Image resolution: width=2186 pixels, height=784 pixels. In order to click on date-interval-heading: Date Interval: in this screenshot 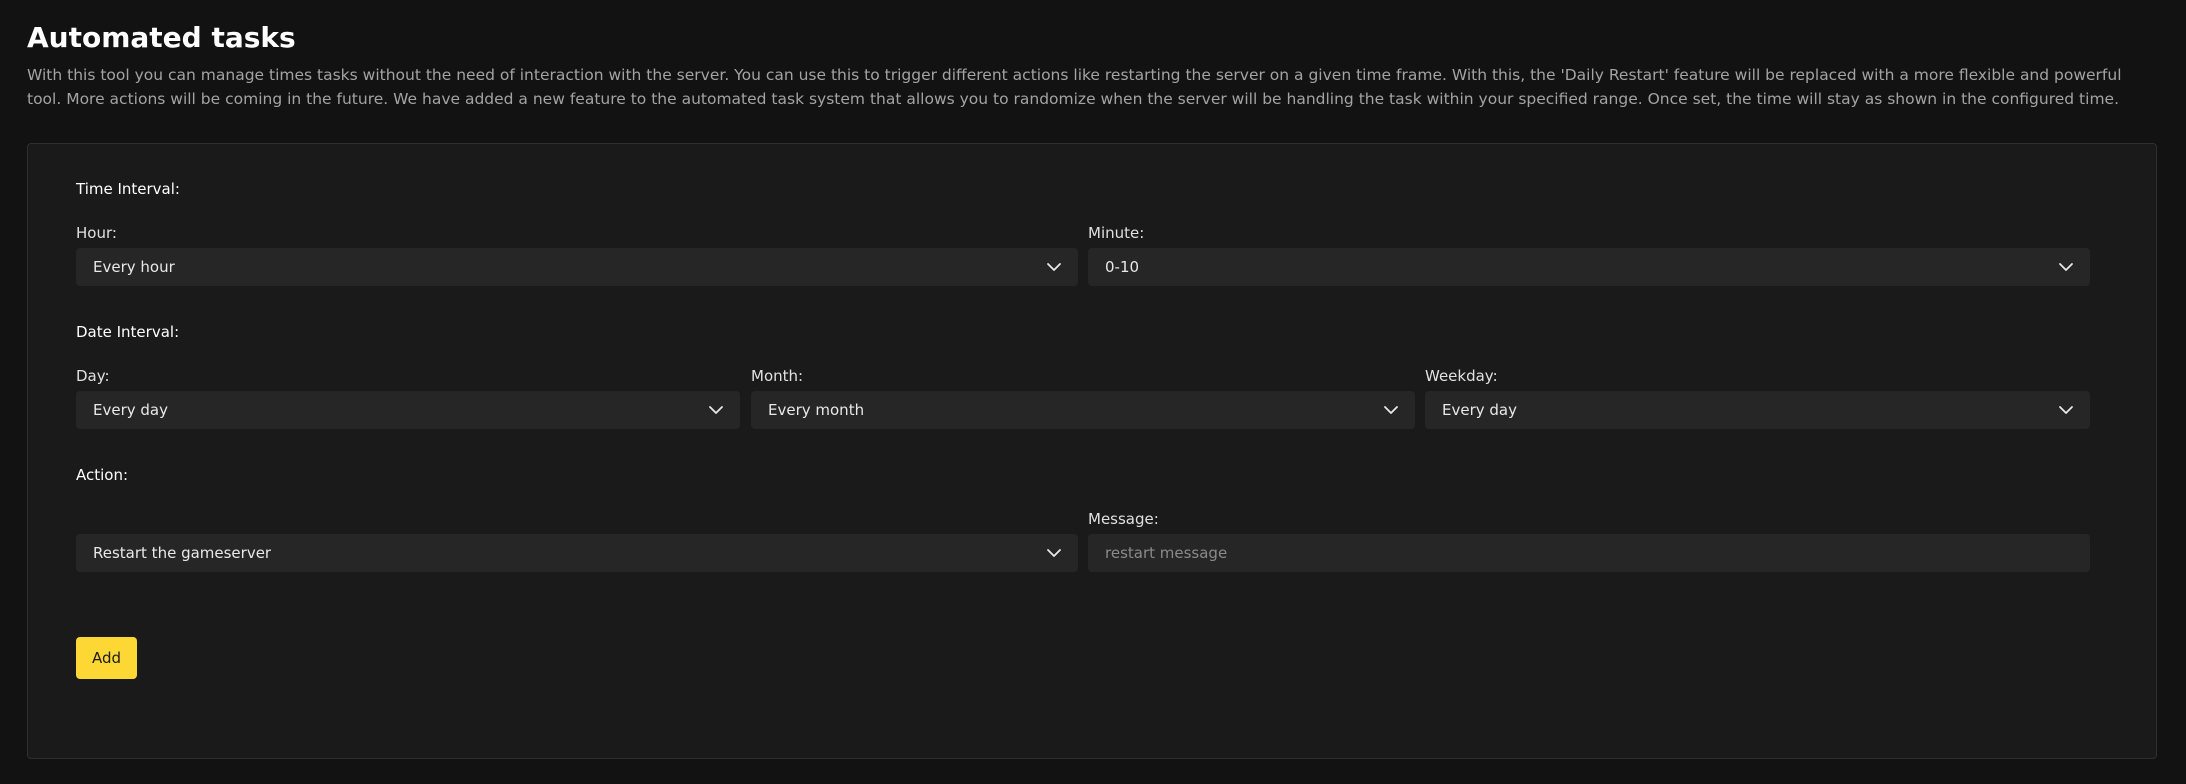, I will do `click(128, 332)`.